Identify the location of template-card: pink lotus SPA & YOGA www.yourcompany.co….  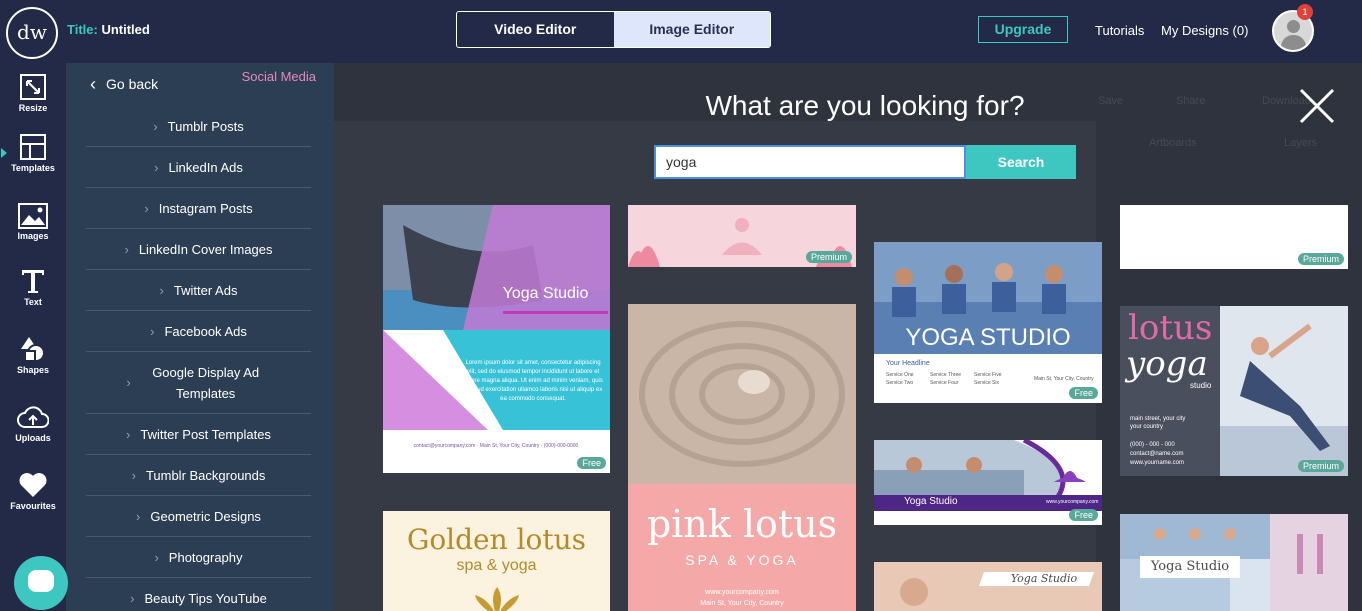
(742, 457).